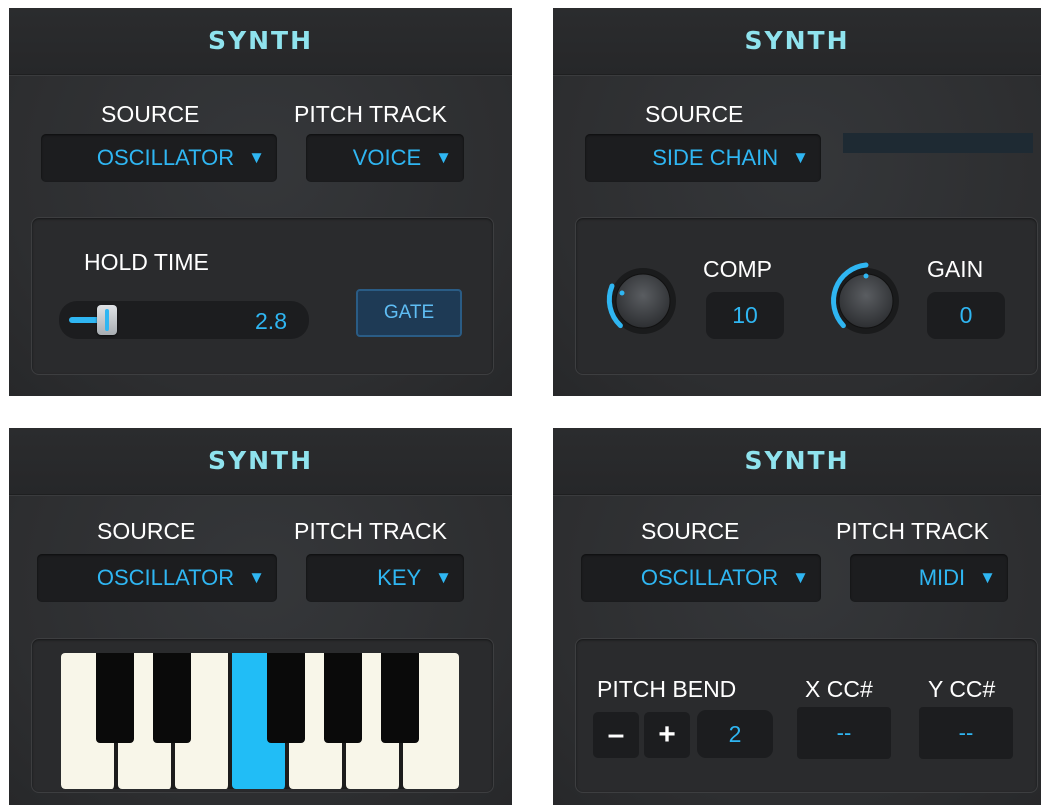 The image size is (1046, 809). Describe the element at coordinates (715, 157) in the screenshot. I see `source-value: SIDE CHAIN` at that location.